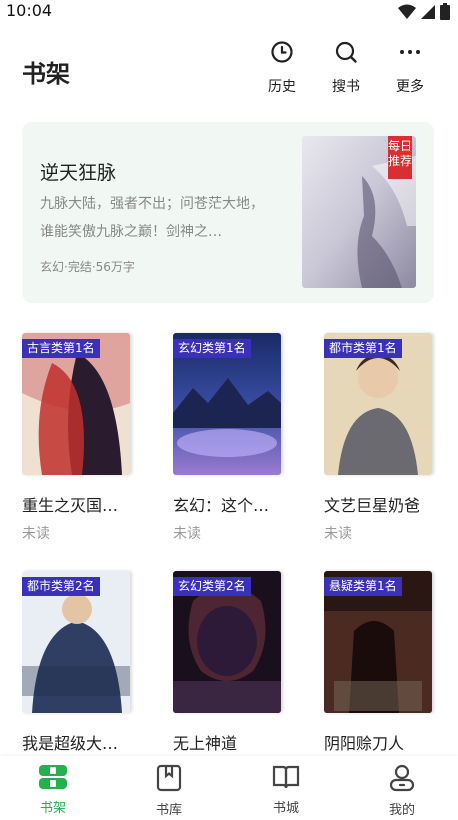  Describe the element at coordinates (363, 348) in the screenshot. I see `rank-badge: 都市类第1名` at that location.